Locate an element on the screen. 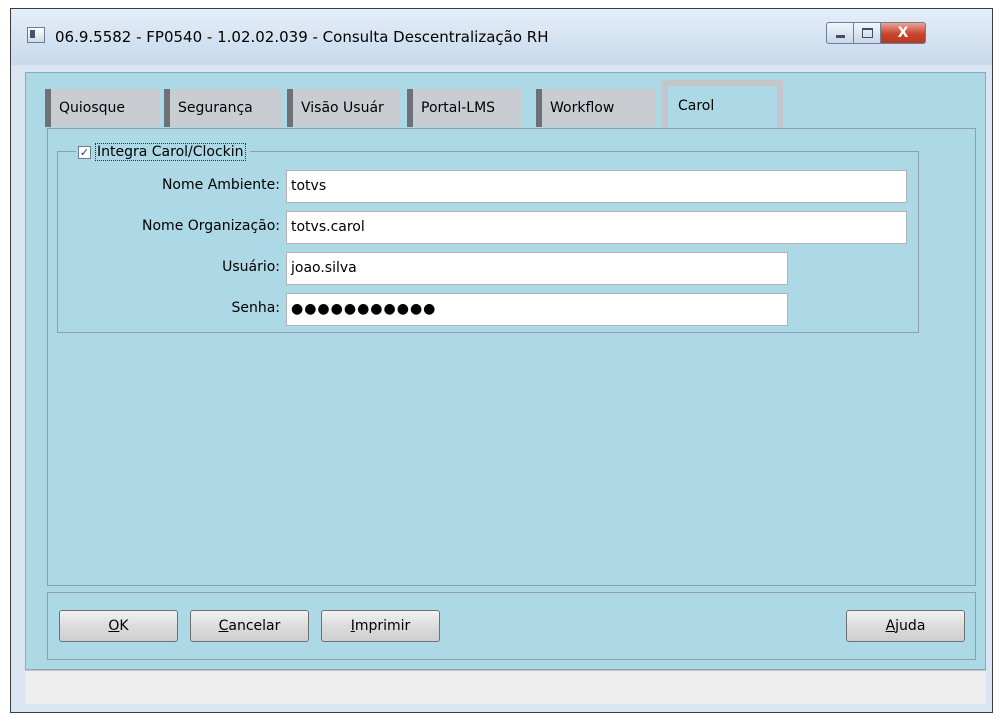  ok-mnemonic: O is located at coordinates (114, 626).